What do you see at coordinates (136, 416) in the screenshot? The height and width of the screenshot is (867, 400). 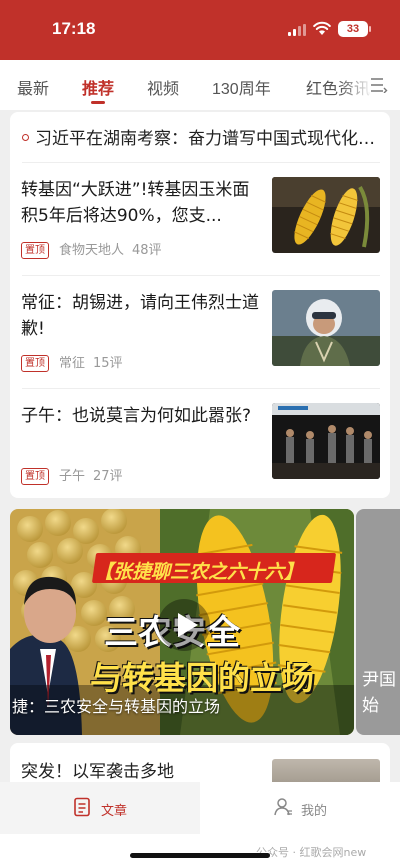 I see `article-title: 子午：也说莫言为何如此嚣张?` at bounding box center [136, 416].